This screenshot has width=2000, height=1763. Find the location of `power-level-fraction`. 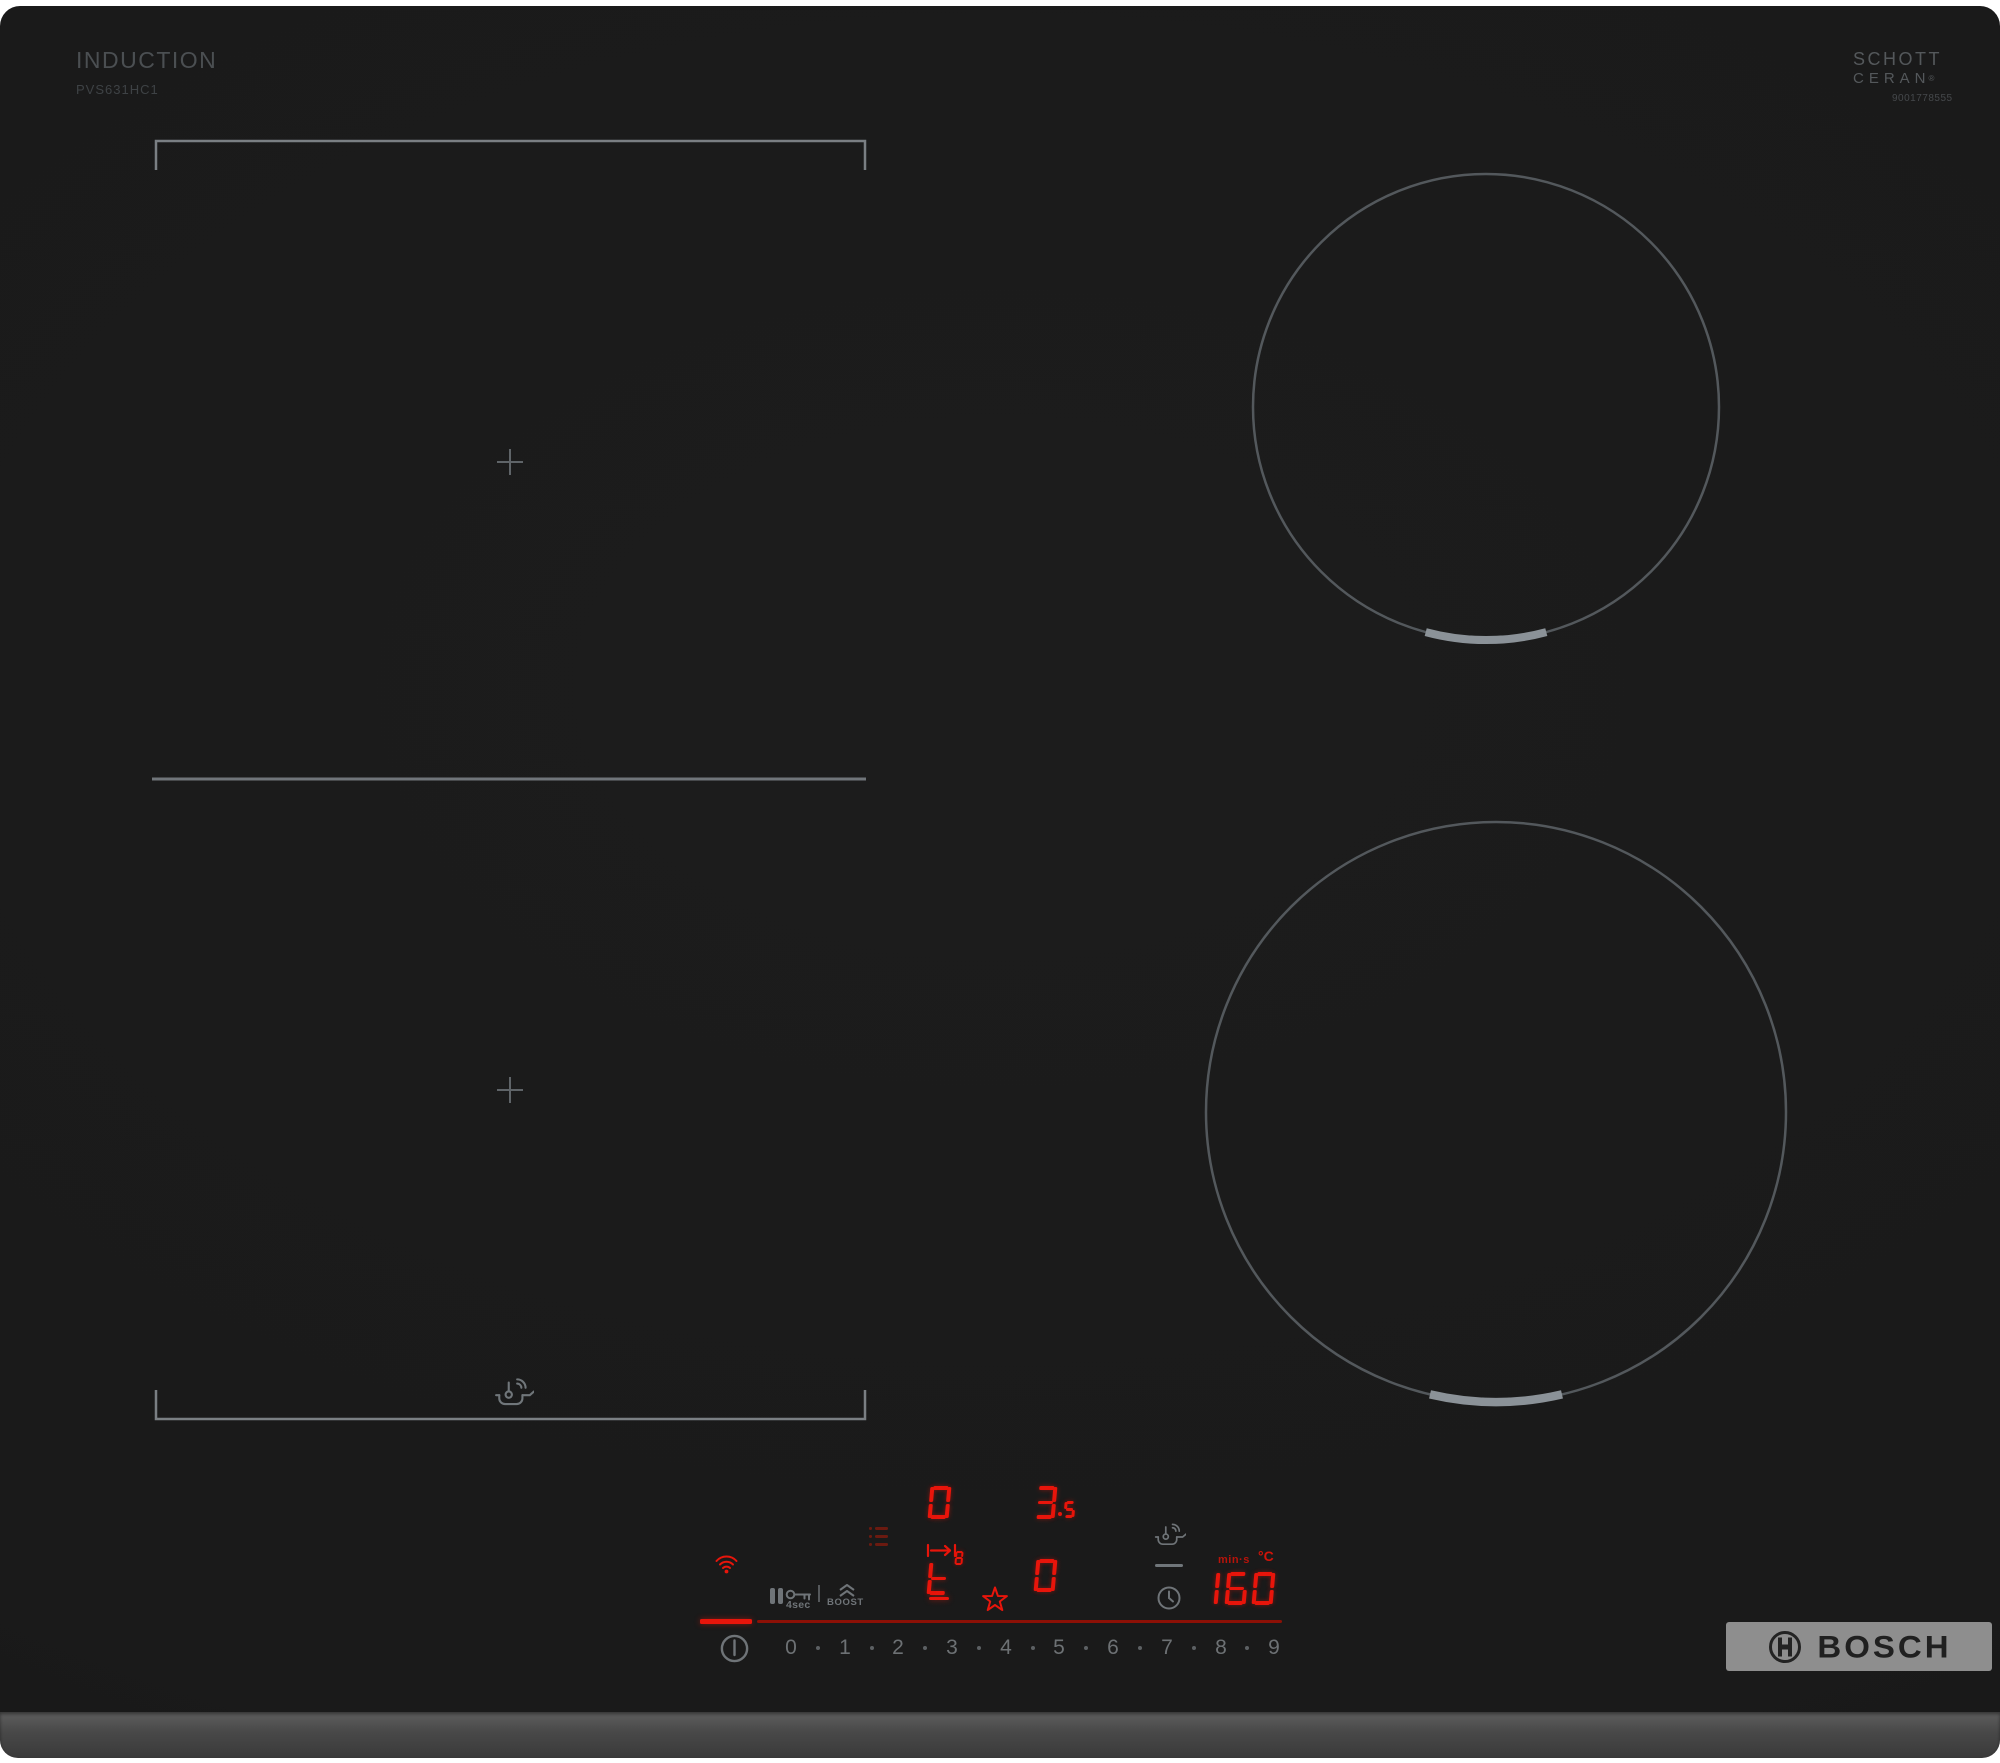

power-level-fraction is located at coordinates (1069, 1510).